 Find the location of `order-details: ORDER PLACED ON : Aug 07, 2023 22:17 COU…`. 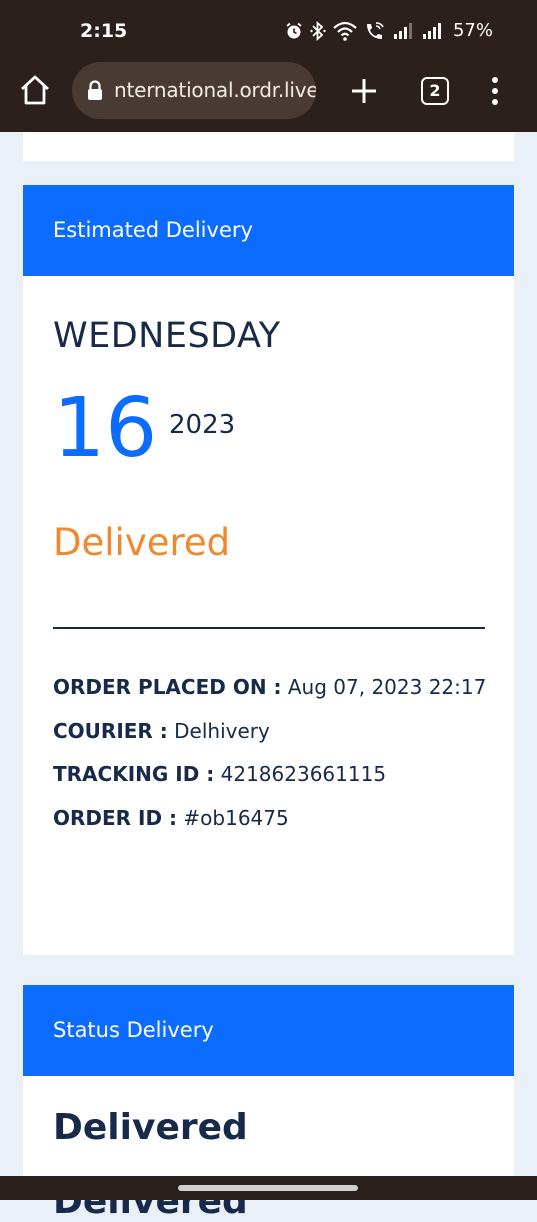

order-details: ORDER PLACED ON : Aug 07, 2023 22:17 COU… is located at coordinates (269, 762).